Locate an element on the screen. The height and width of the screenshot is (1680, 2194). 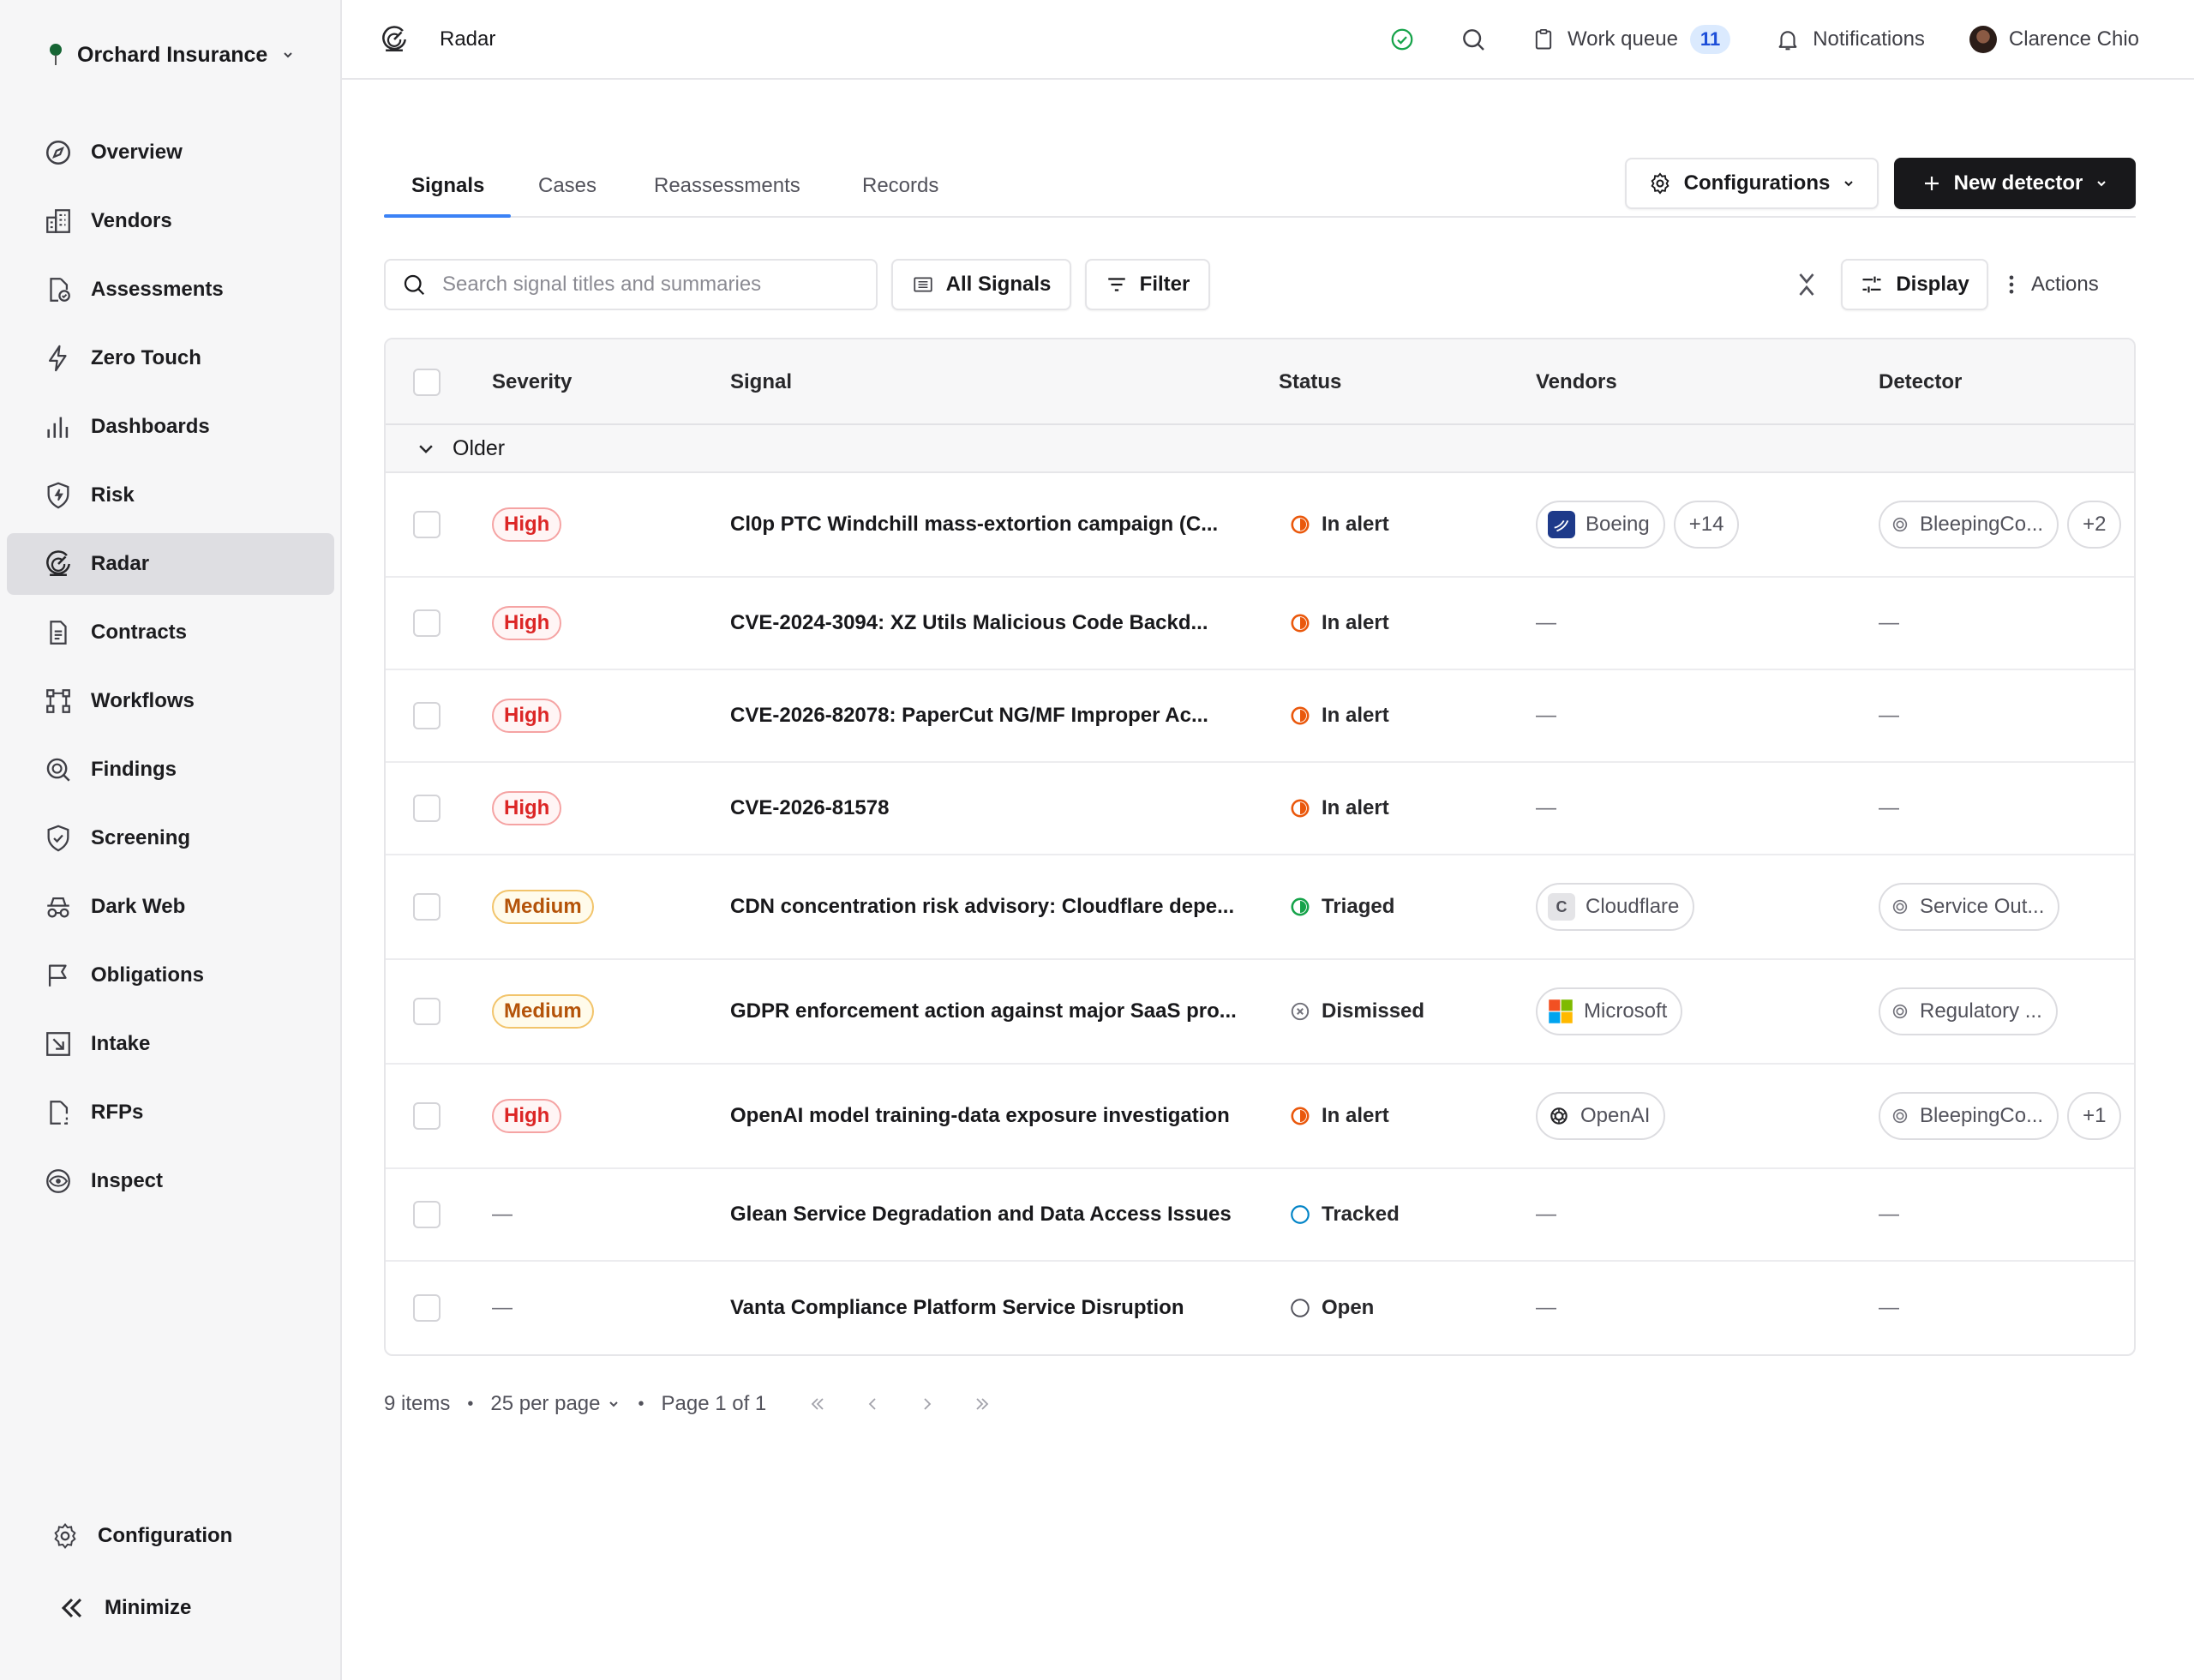
tab-records: Records is located at coordinates (900, 186).